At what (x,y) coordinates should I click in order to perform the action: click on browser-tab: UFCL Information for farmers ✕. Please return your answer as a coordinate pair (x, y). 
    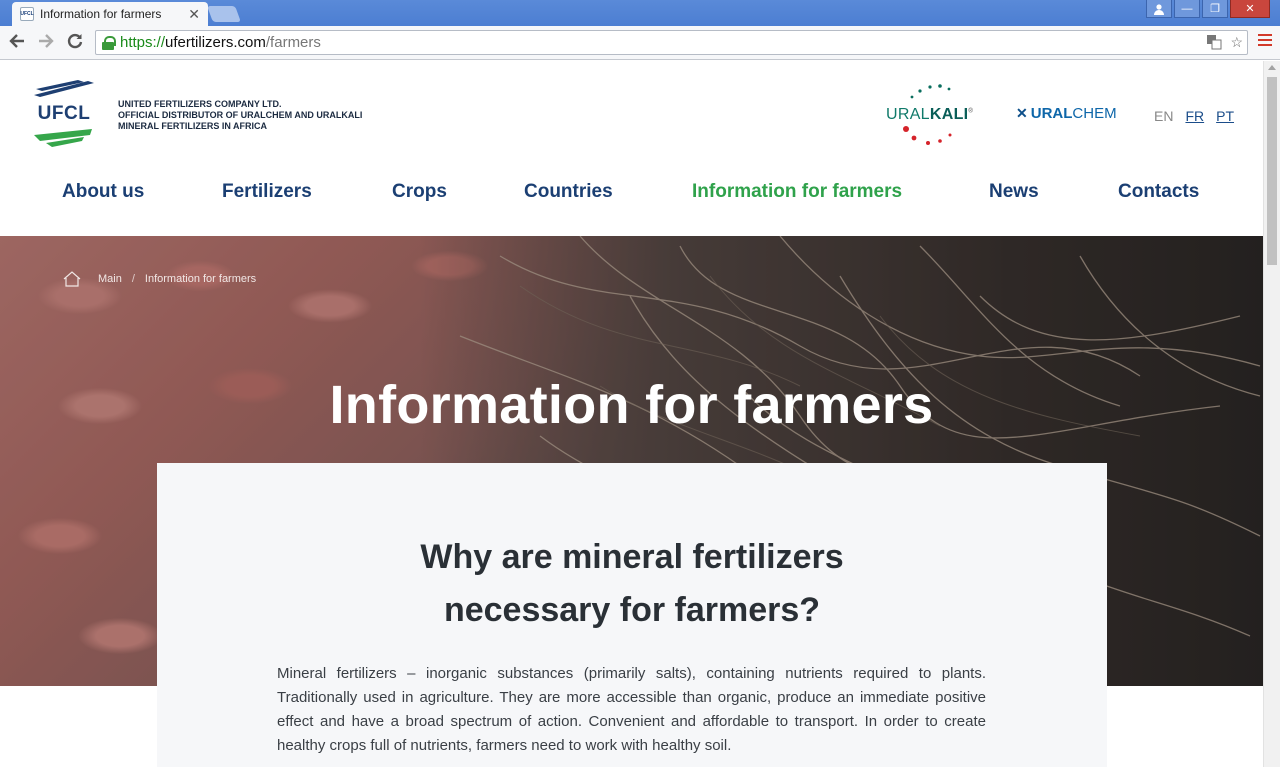
    Looking at the image, I should click on (110, 14).